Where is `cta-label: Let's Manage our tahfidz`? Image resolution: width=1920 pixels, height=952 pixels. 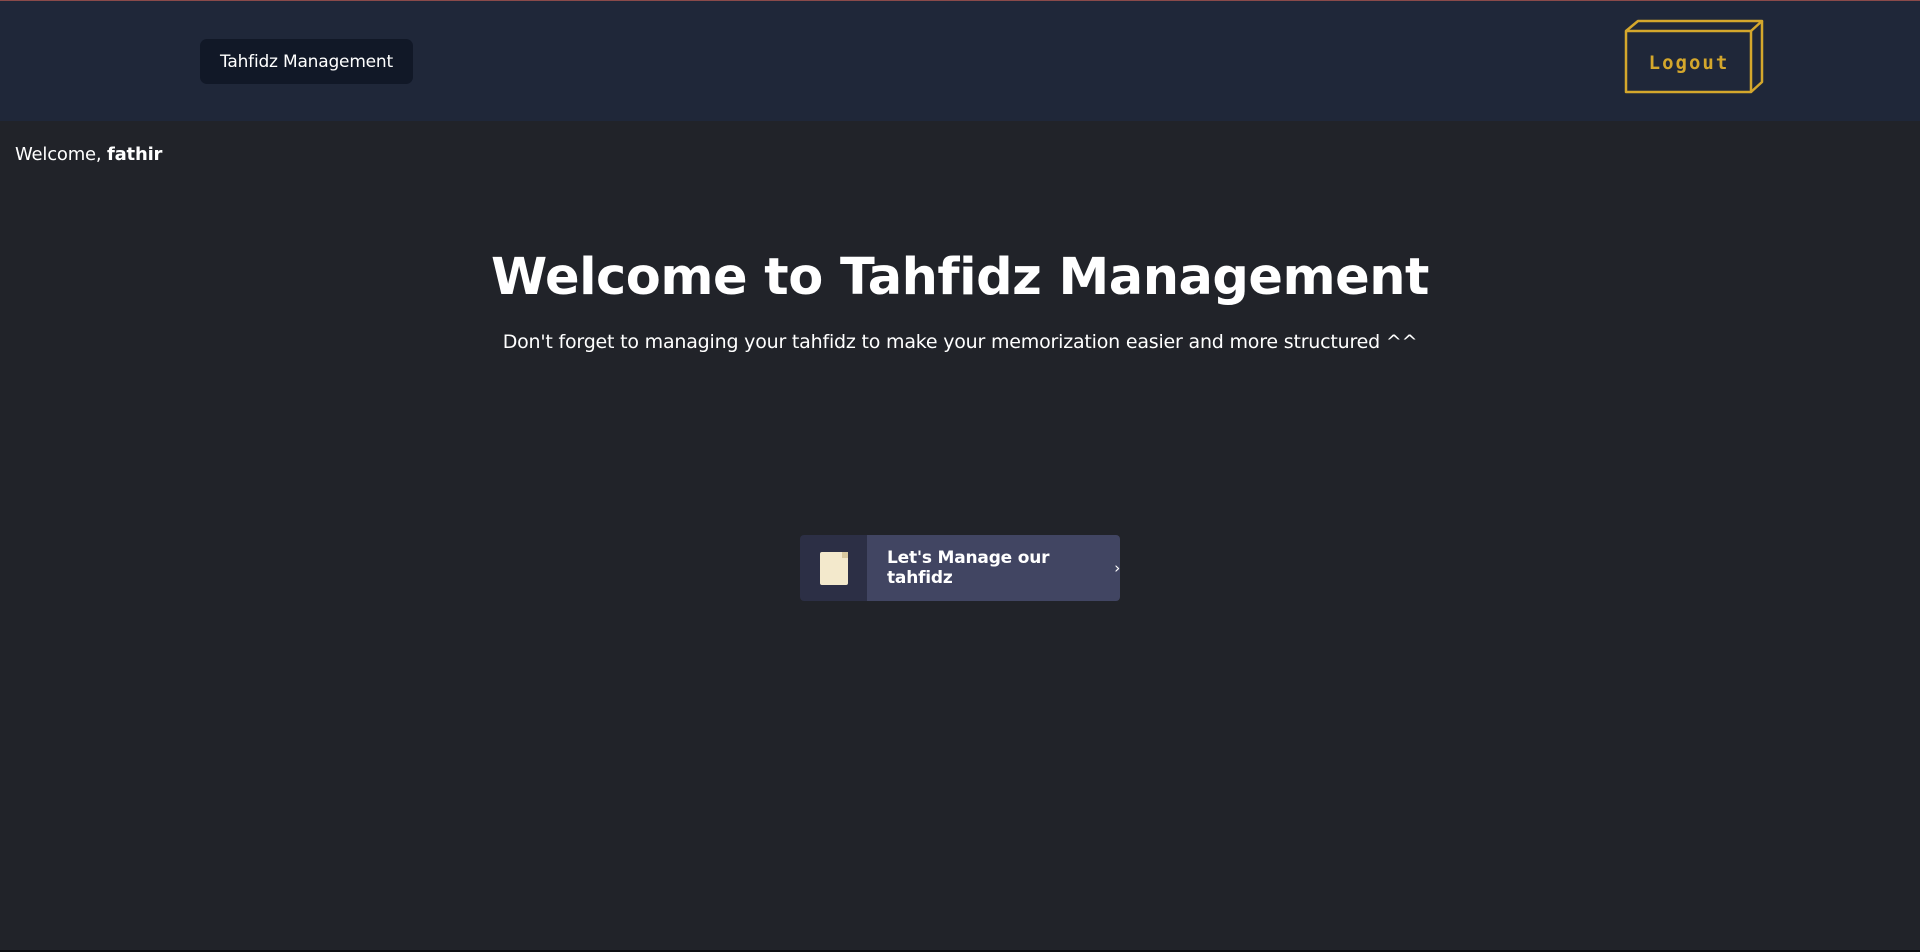 cta-label: Let's Manage our tahfidz is located at coordinates (968, 568).